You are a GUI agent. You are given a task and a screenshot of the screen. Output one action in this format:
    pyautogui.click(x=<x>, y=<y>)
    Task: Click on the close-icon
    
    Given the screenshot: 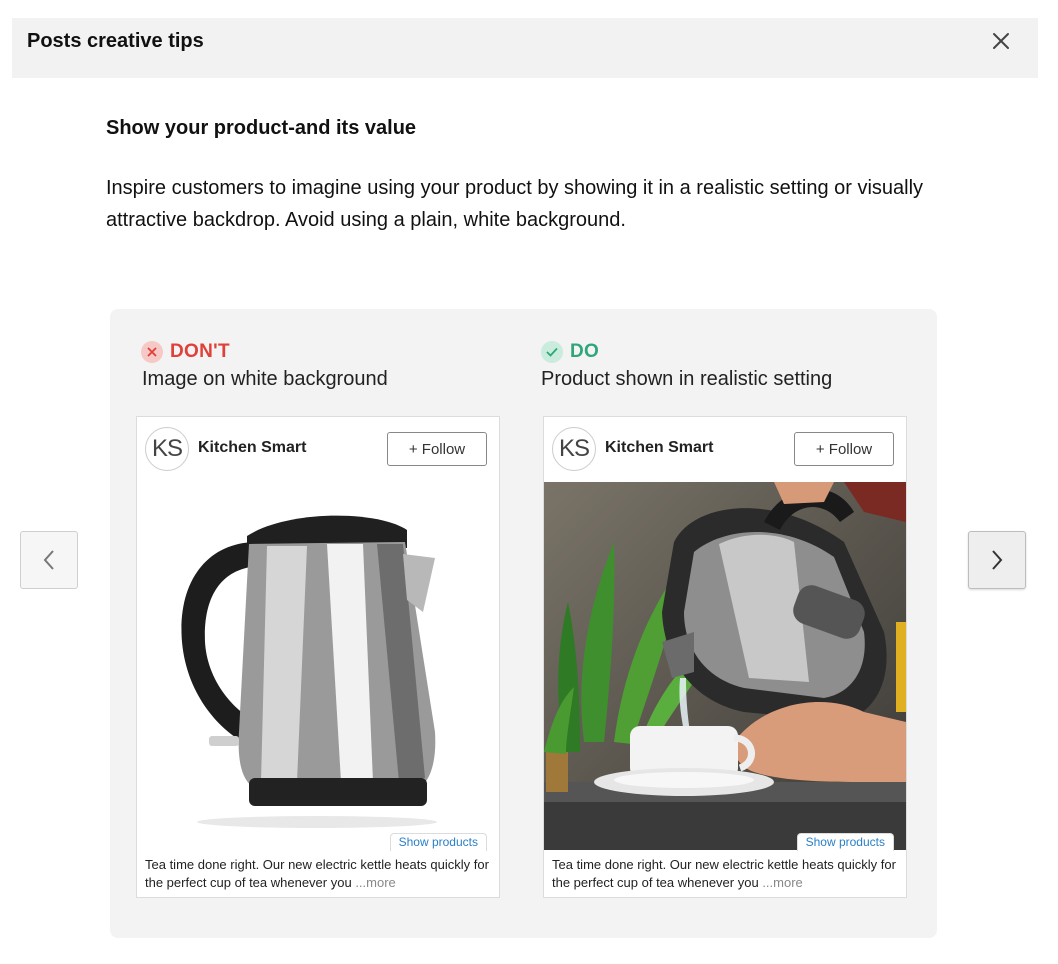 What is the action you would take?
    pyautogui.click(x=1001, y=41)
    